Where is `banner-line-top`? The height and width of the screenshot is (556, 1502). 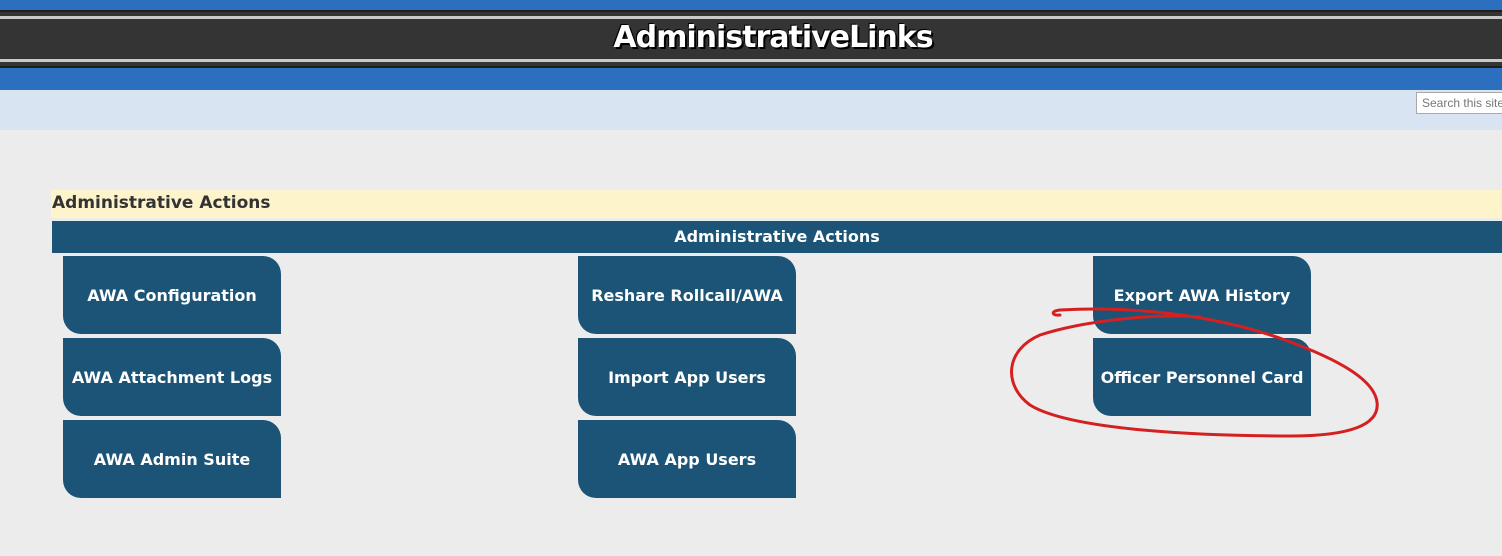
banner-line-top is located at coordinates (751, 17).